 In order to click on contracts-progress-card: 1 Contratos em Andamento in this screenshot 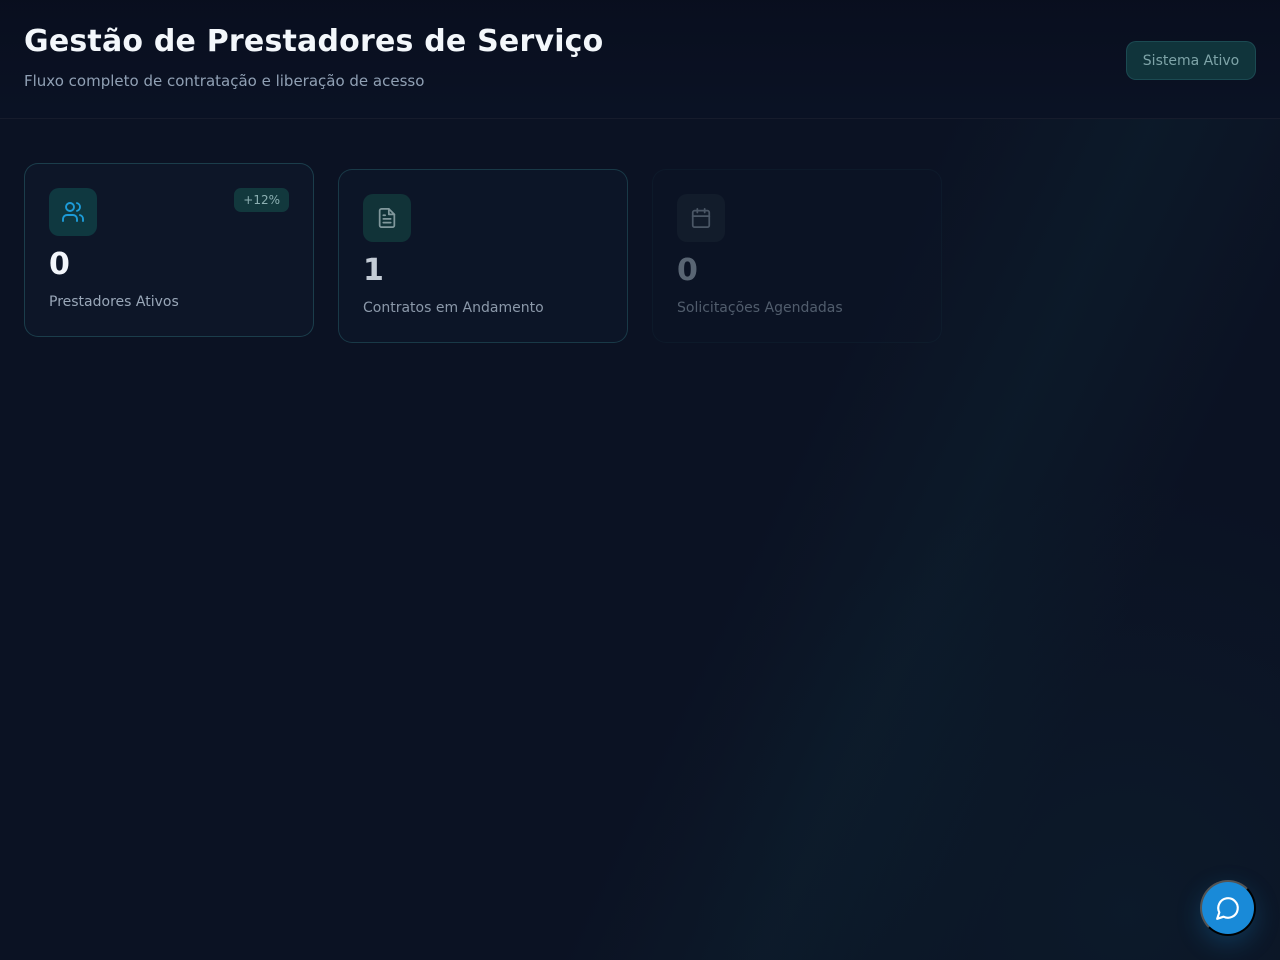, I will do `click(483, 256)`.